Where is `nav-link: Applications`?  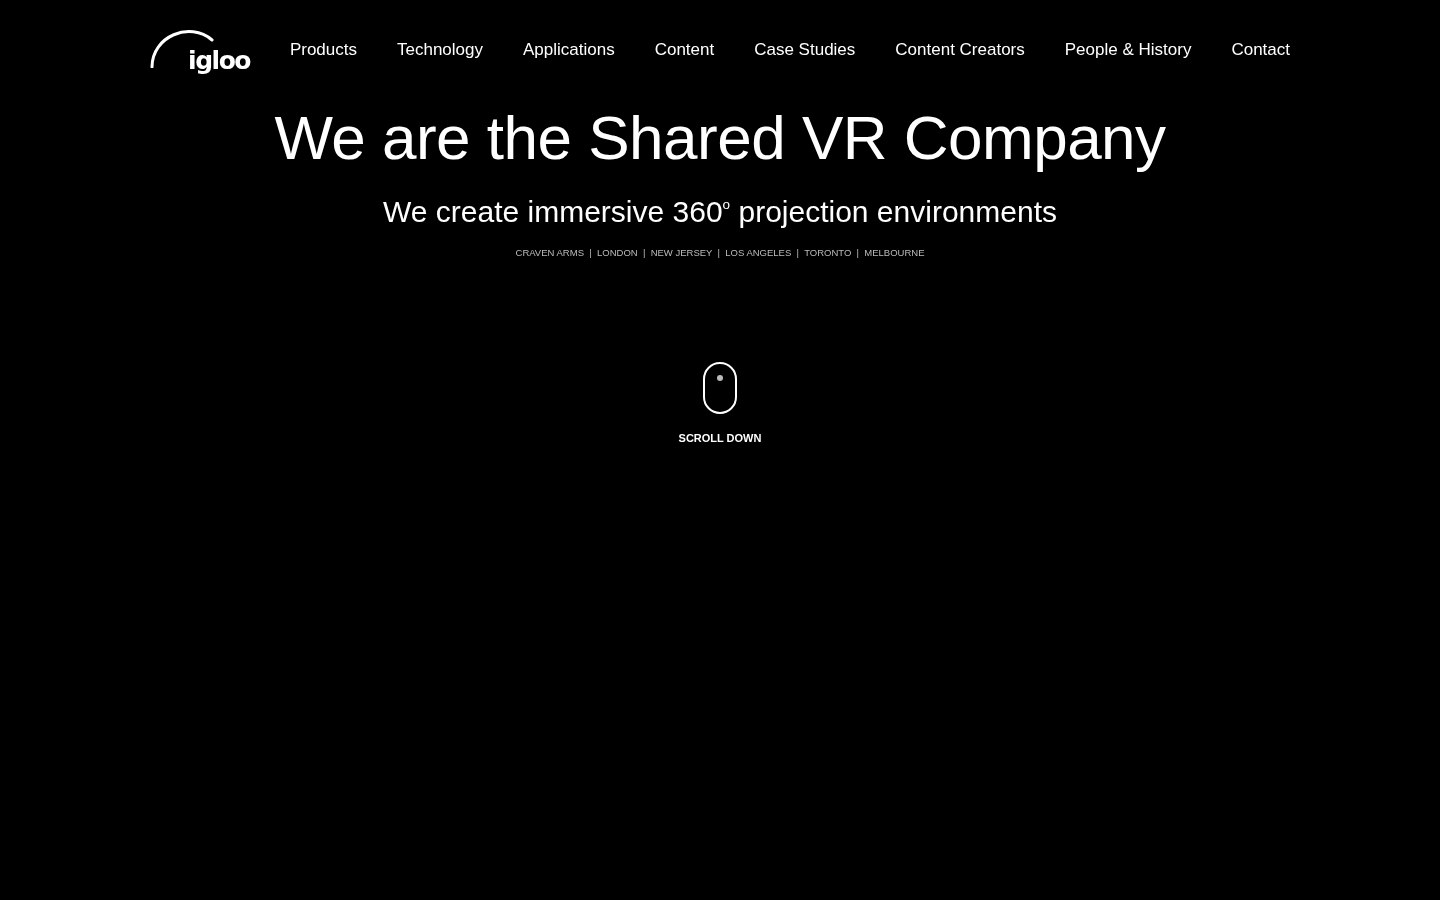
nav-link: Applications is located at coordinates (569, 50).